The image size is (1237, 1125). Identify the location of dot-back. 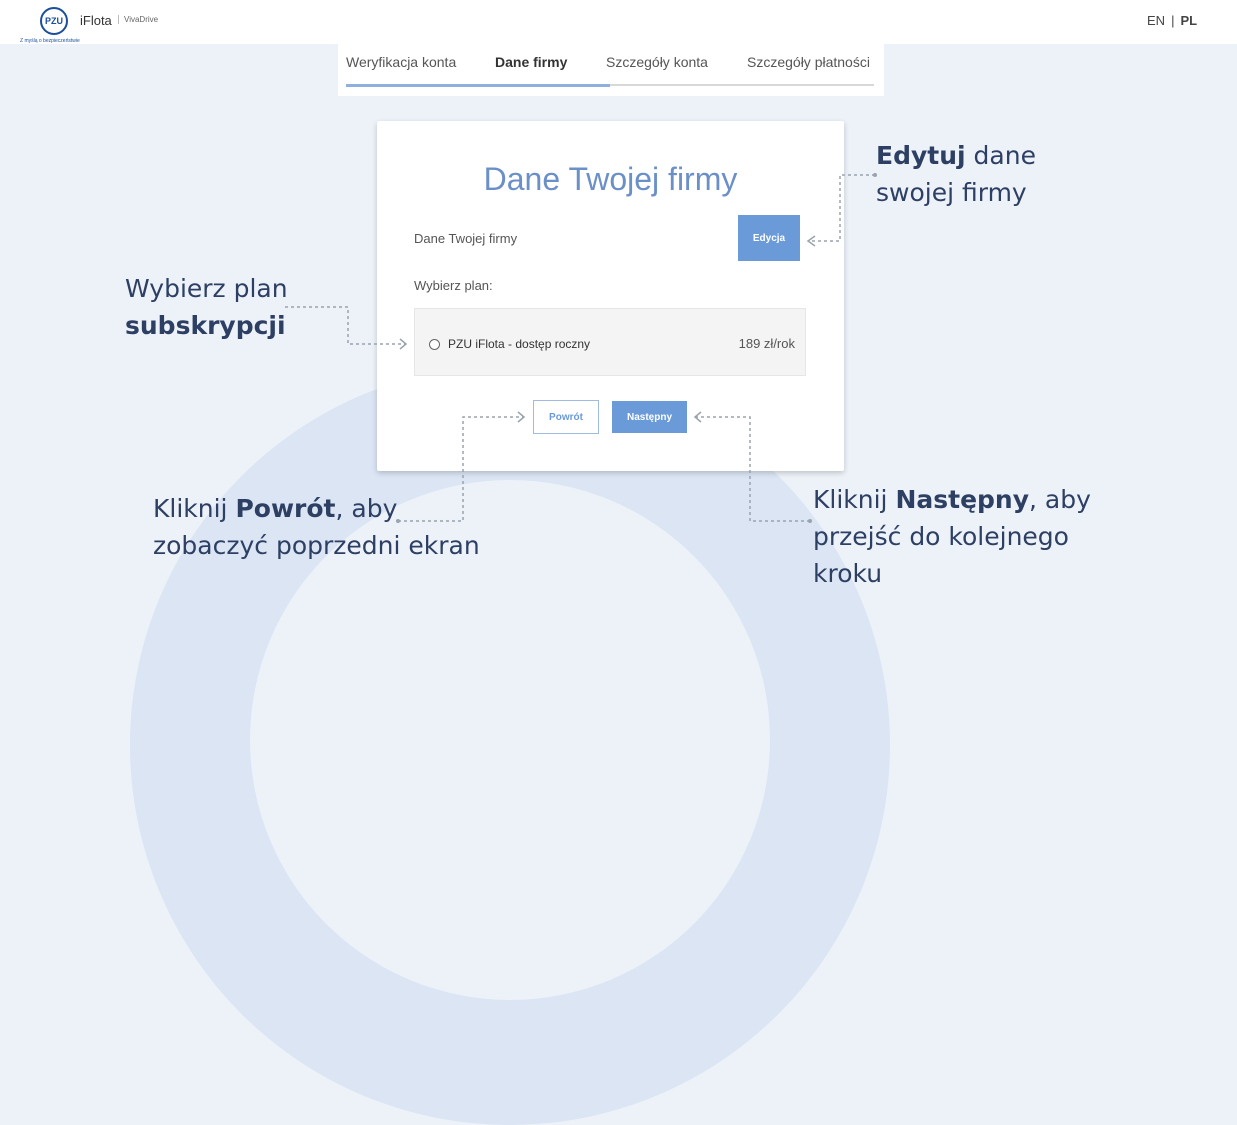
(398, 521).